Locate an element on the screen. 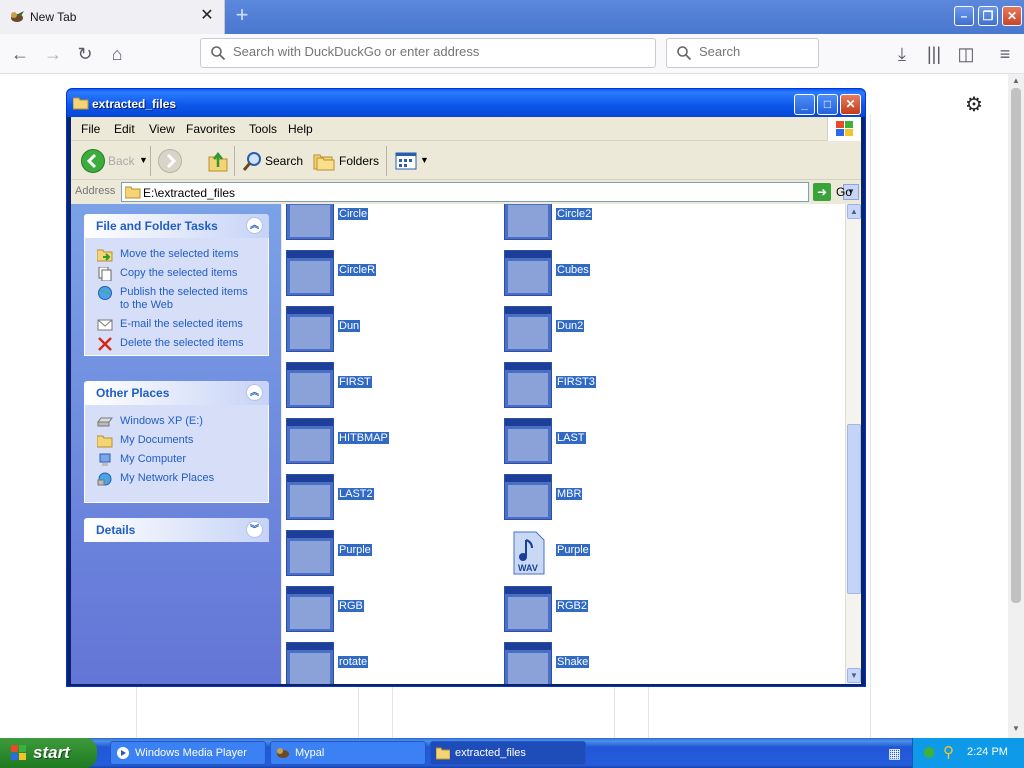  file-item: Cubes is located at coordinates (609, 275).